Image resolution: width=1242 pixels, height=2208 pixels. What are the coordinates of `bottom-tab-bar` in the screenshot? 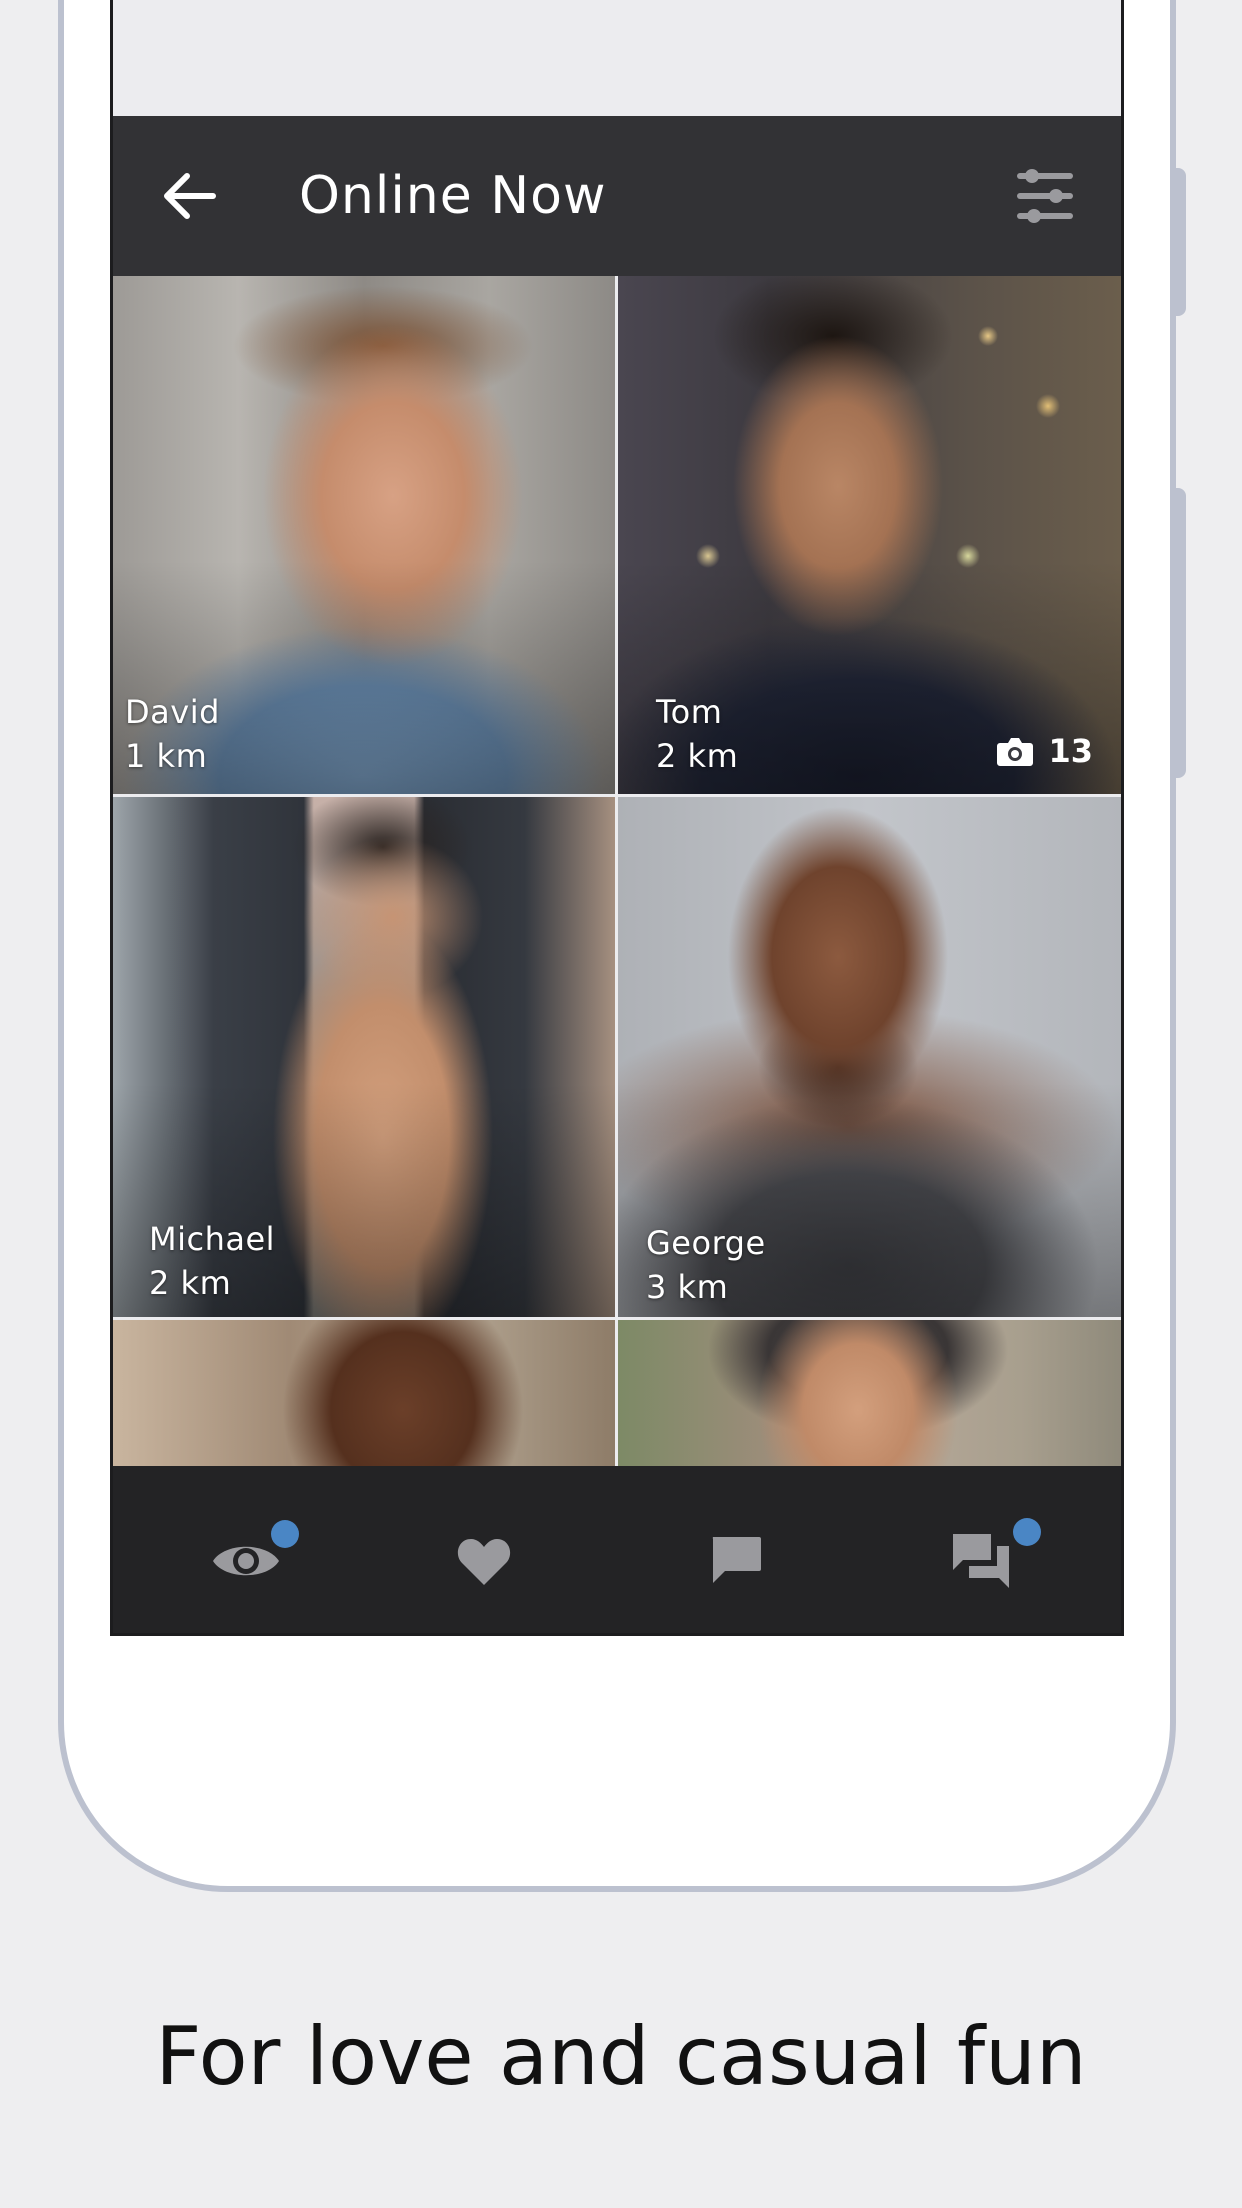 It's located at (617, 1549).